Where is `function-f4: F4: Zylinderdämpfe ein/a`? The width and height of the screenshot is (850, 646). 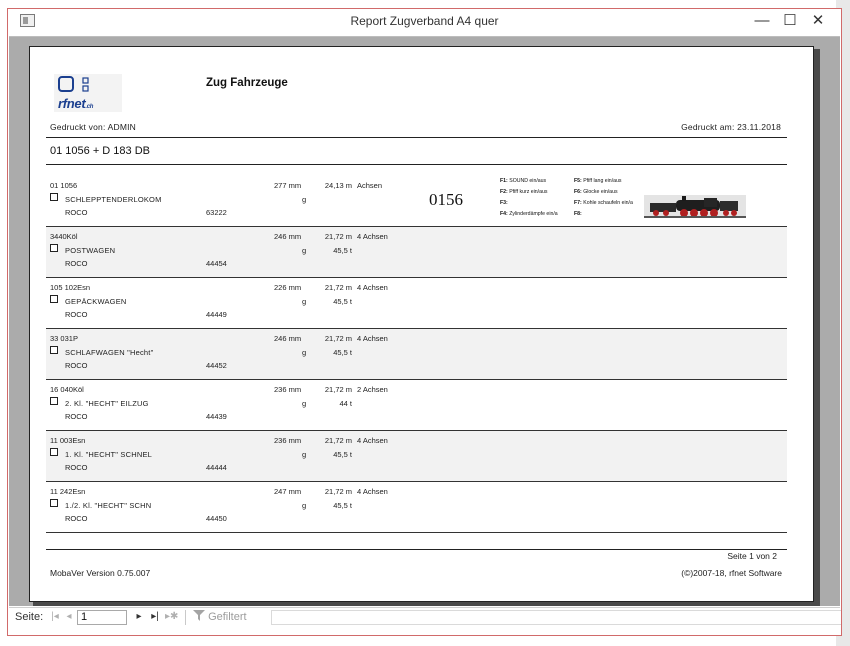
function-f4: F4: Zylinderdämpfe ein/a is located at coordinates (529, 214).